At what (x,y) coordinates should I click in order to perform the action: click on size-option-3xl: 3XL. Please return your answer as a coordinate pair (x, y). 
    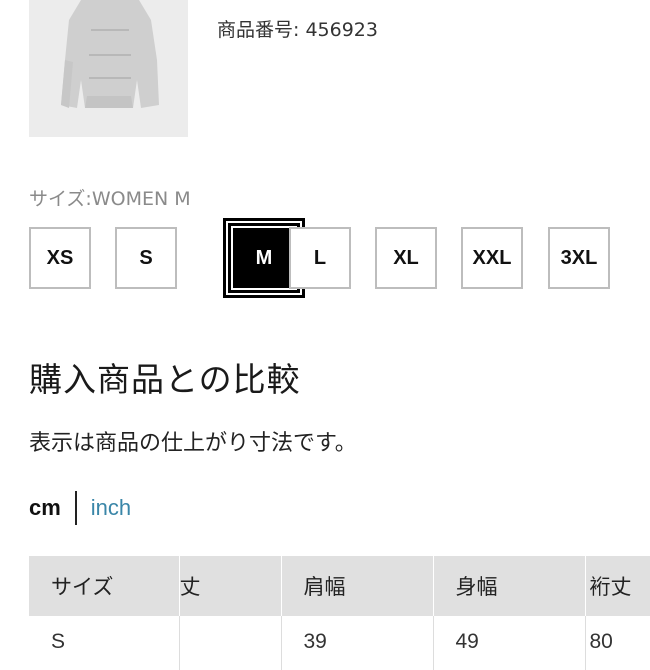
    Looking at the image, I should click on (579, 258).